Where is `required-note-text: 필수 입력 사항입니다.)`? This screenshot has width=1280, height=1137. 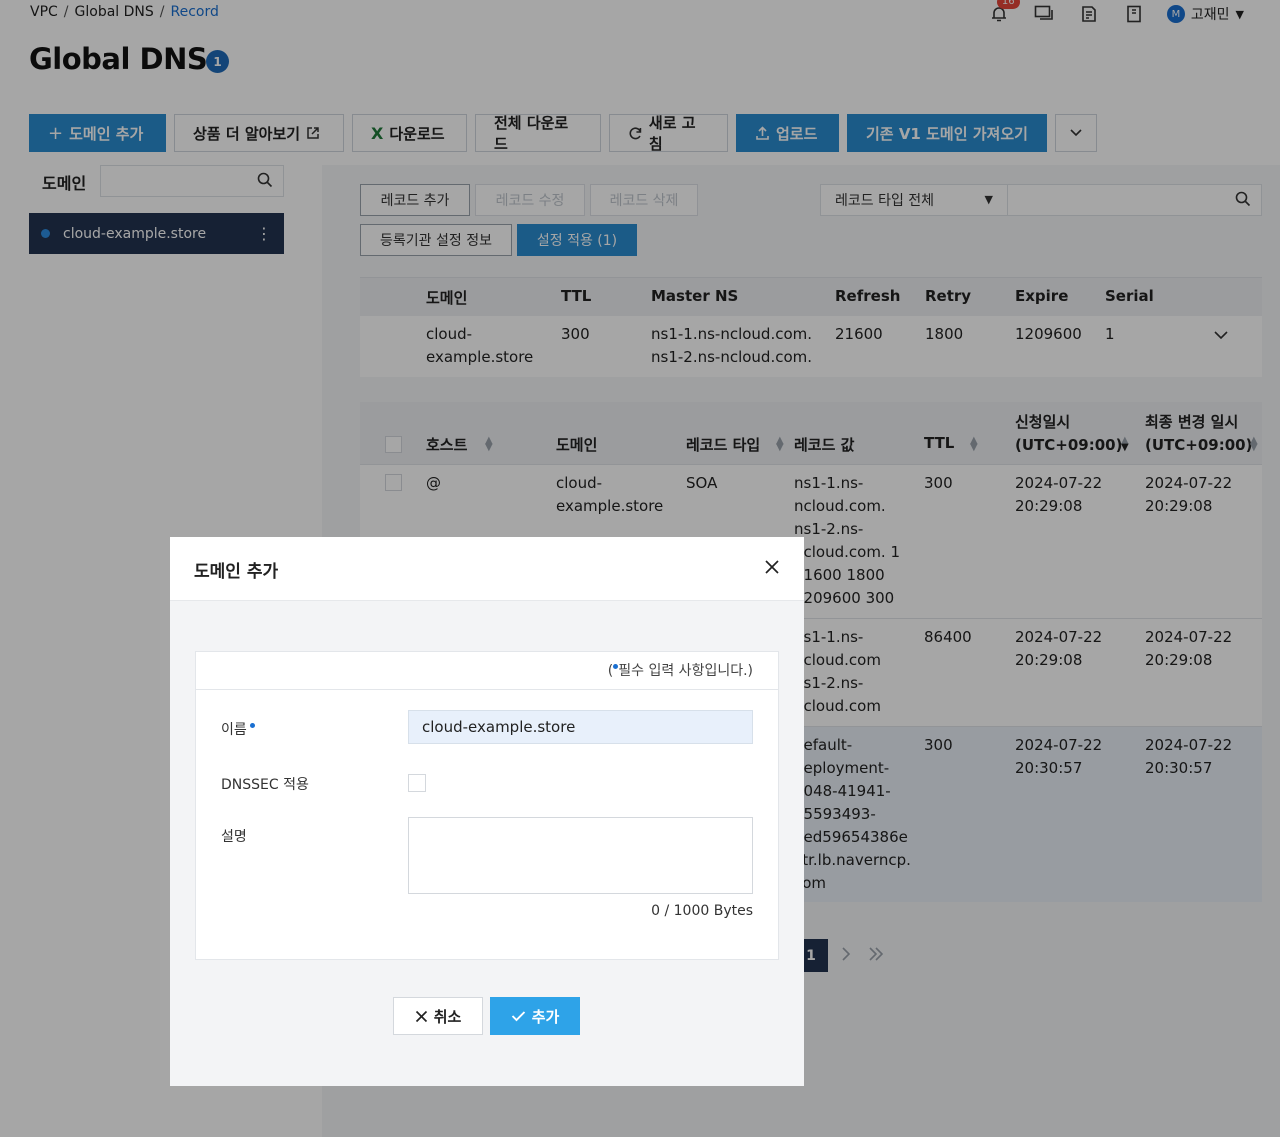
required-note-text: 필수 입력 사항입니다.) is located at coordinates (685, 671).